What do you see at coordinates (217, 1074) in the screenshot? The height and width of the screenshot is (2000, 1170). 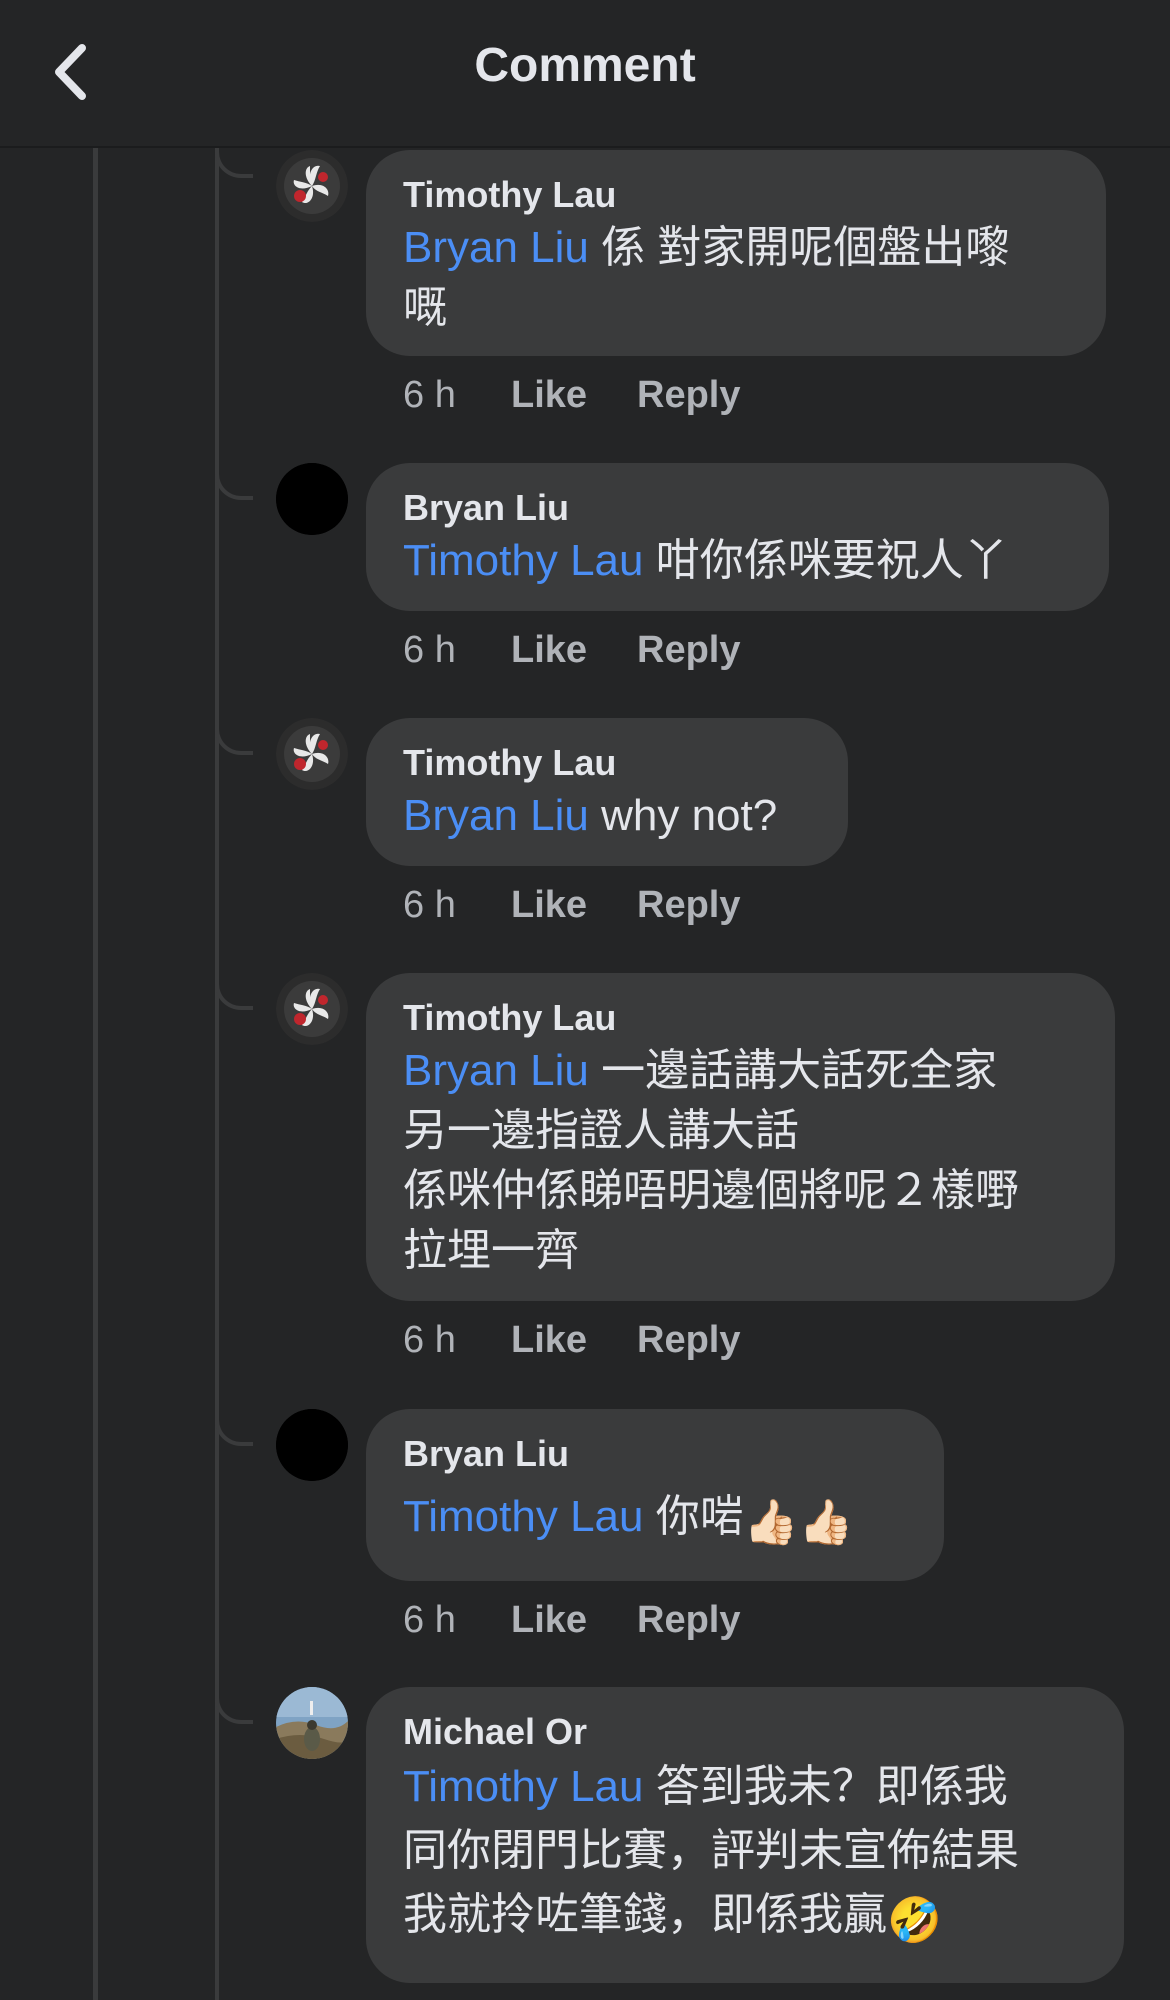 I see `reply-thread-line` at bounding box center [217, 1074].